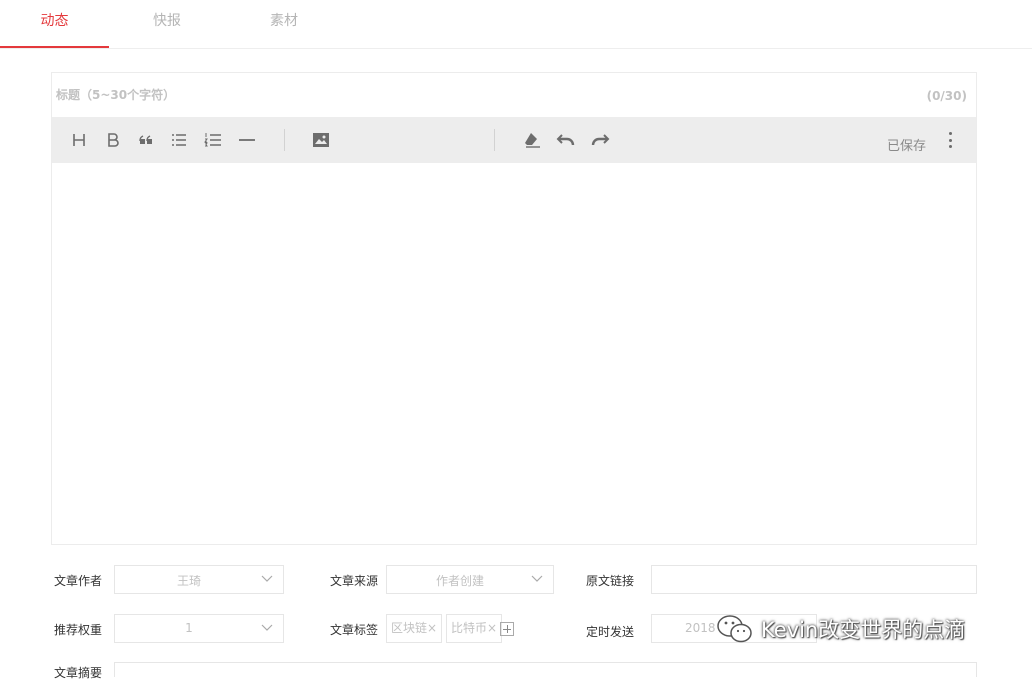 The image size is (1032, 681). What do you see at coordinates (179, 140) in the screenshot?
I see `bullet-list-icon` at bounding box center [179, 140].